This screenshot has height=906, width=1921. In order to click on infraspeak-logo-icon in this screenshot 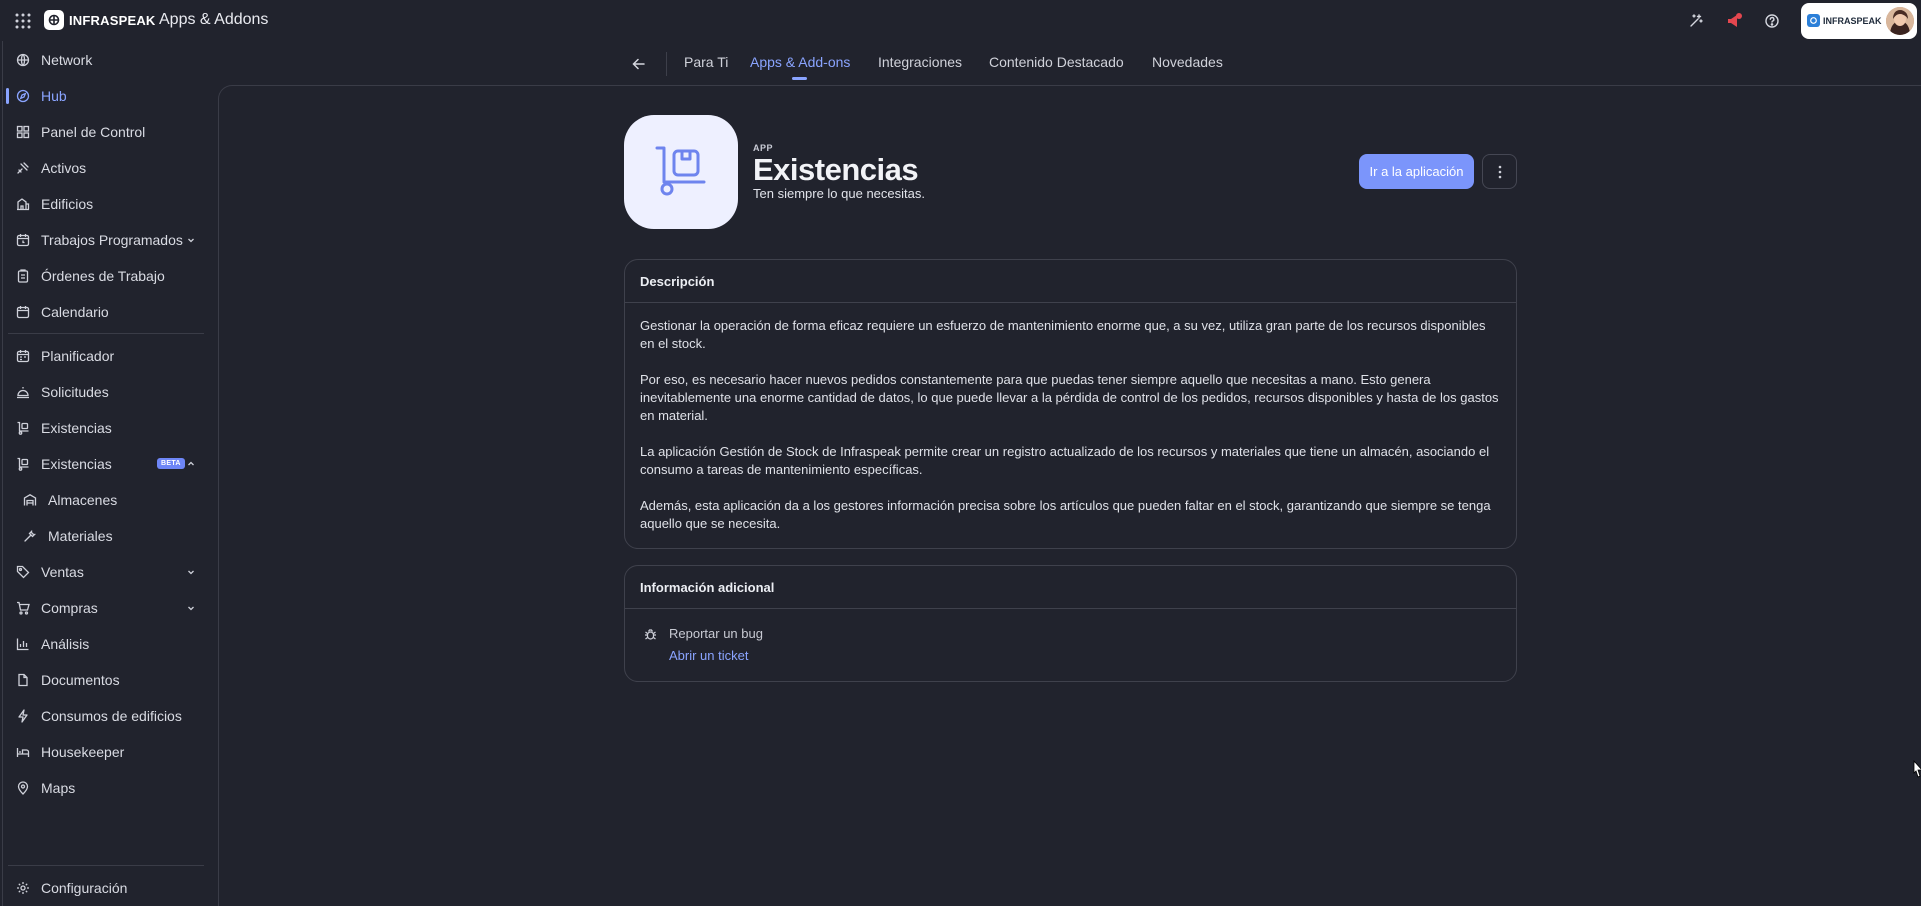, I will do `click(54, 20)`.